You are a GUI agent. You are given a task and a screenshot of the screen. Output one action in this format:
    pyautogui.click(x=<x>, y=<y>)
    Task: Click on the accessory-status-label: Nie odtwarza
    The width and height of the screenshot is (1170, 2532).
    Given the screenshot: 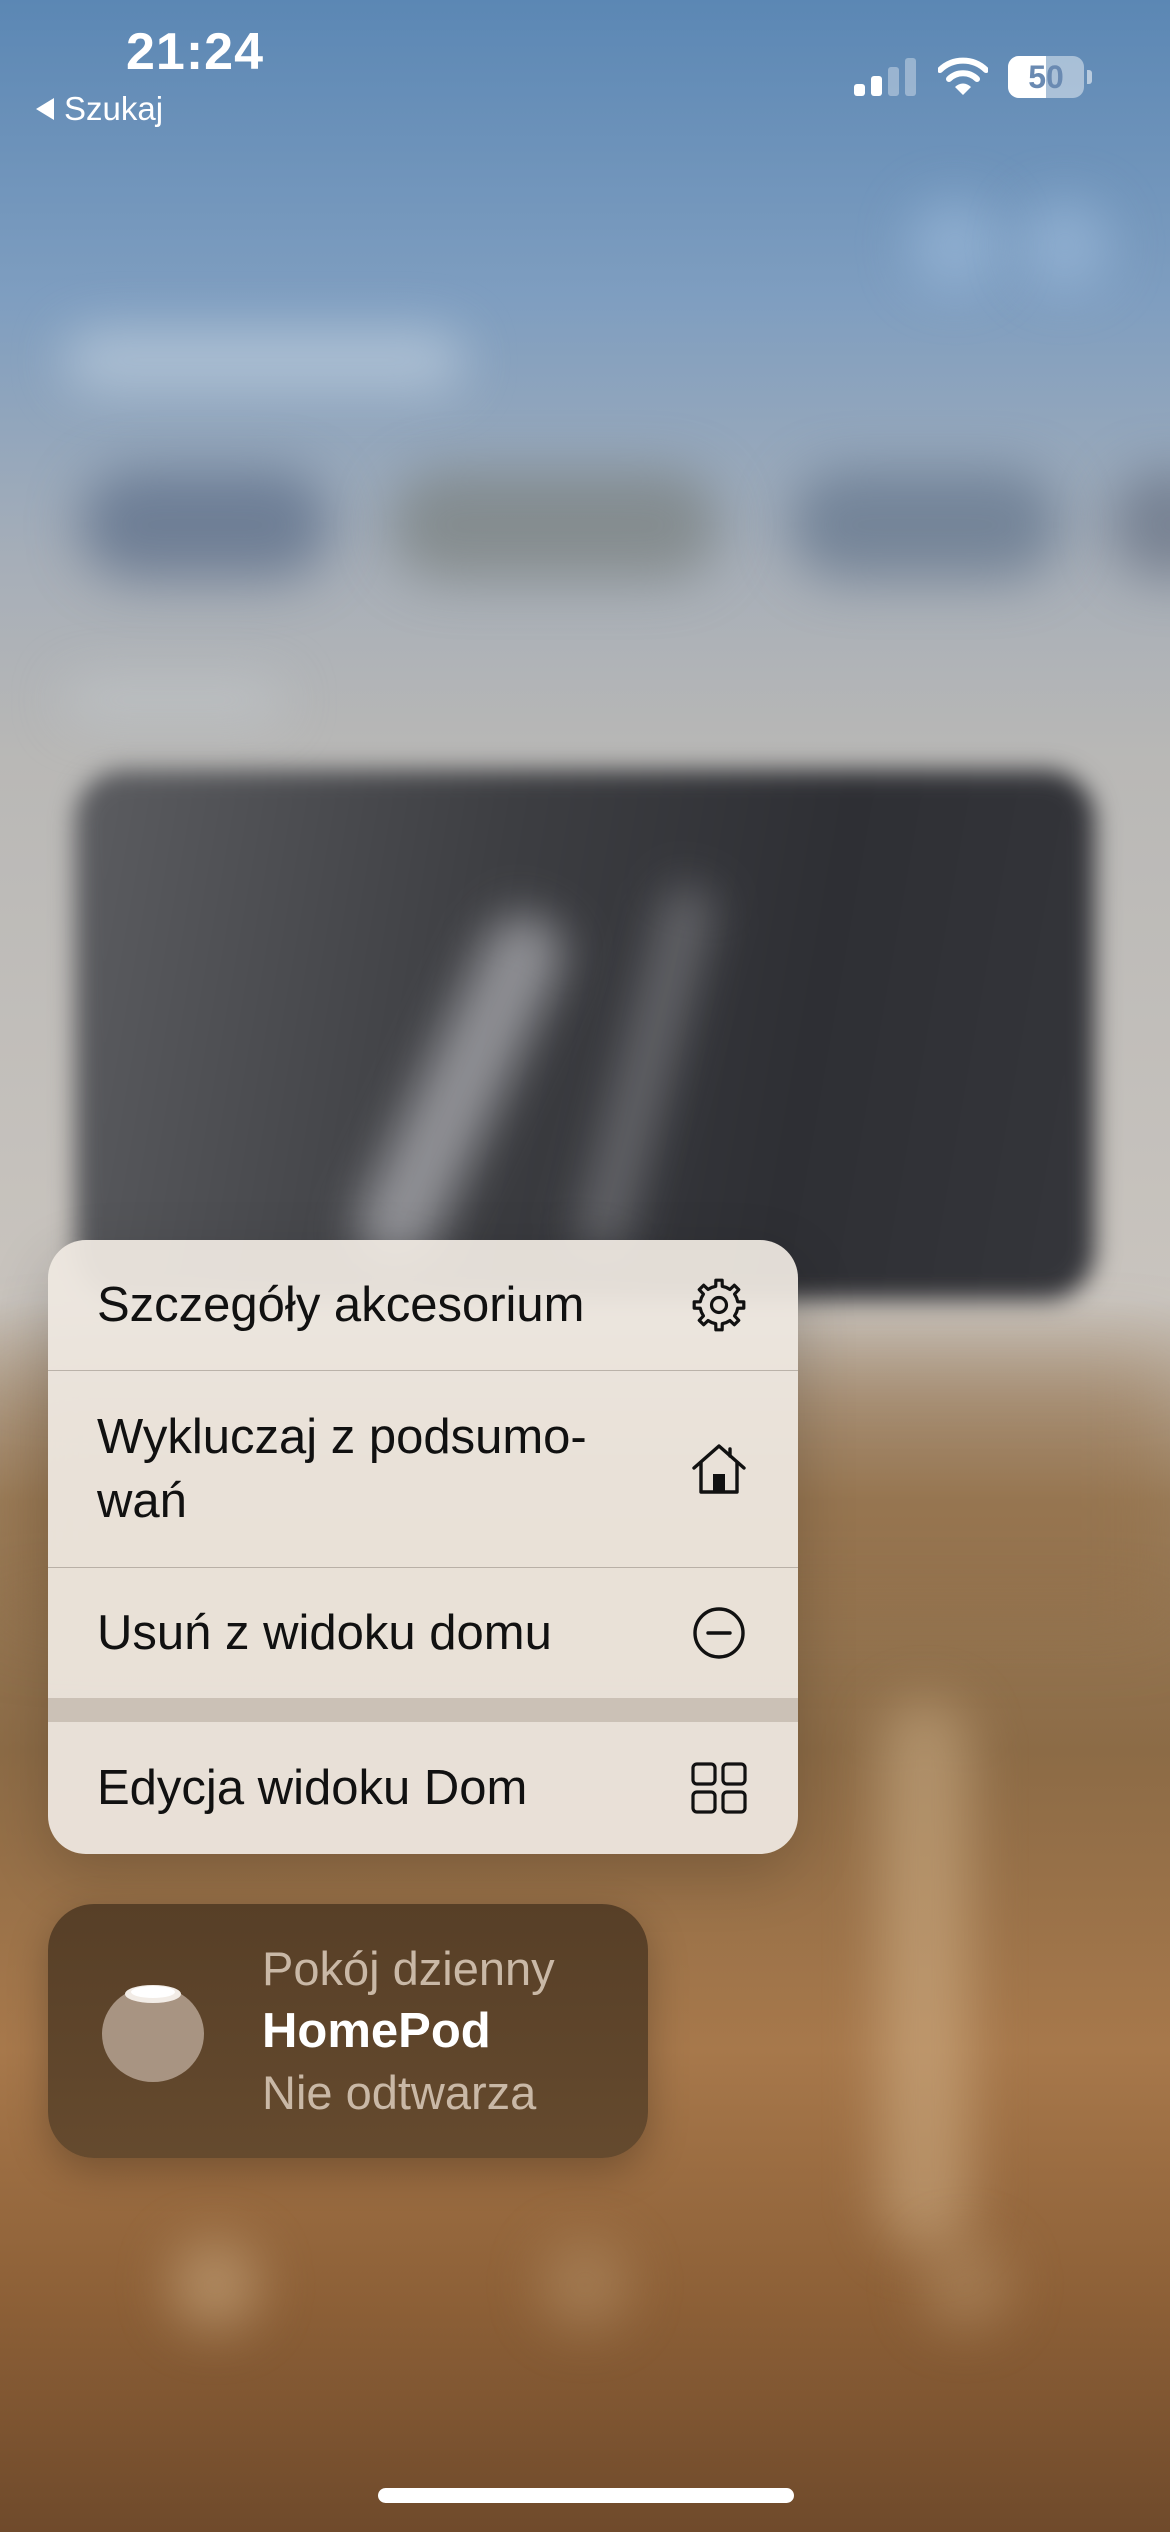 What is the action you would take?
    pyautogui.click(x=399, y=2092)
    